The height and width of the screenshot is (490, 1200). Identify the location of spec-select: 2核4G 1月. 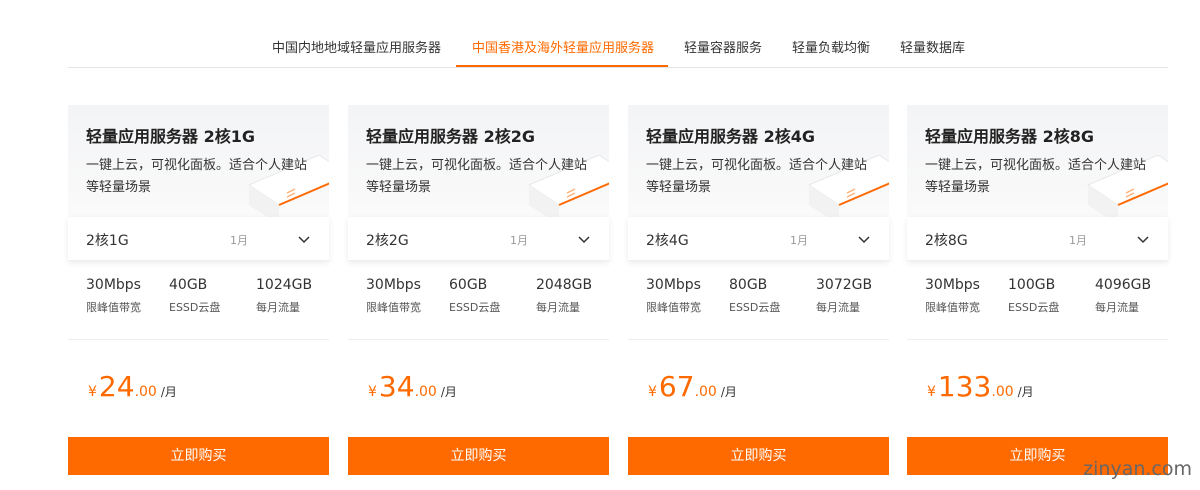
(758, 239).